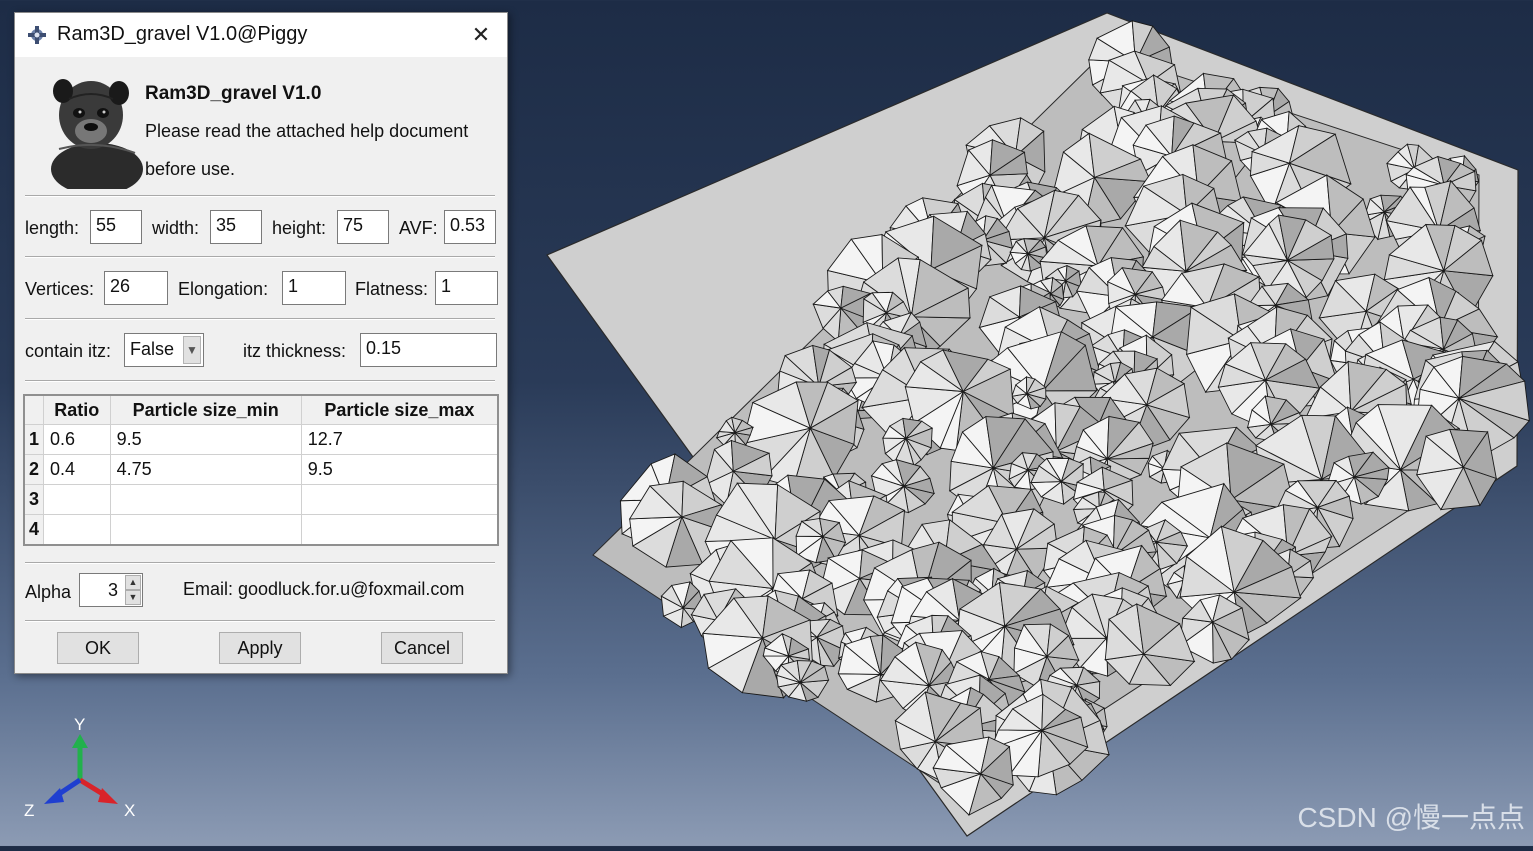  I want to click on x-axis-label: X, so click(129, 810).